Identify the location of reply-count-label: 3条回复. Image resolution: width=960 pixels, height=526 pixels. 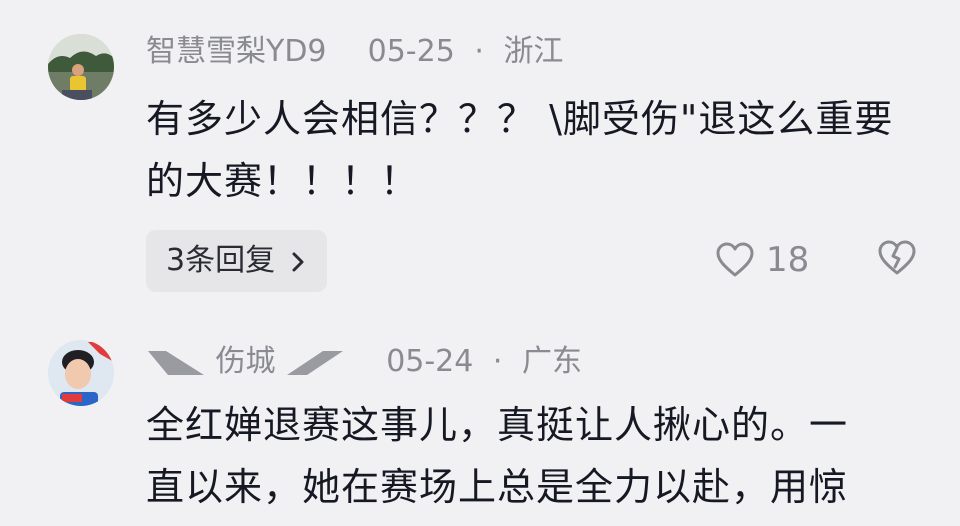
(221, 260).